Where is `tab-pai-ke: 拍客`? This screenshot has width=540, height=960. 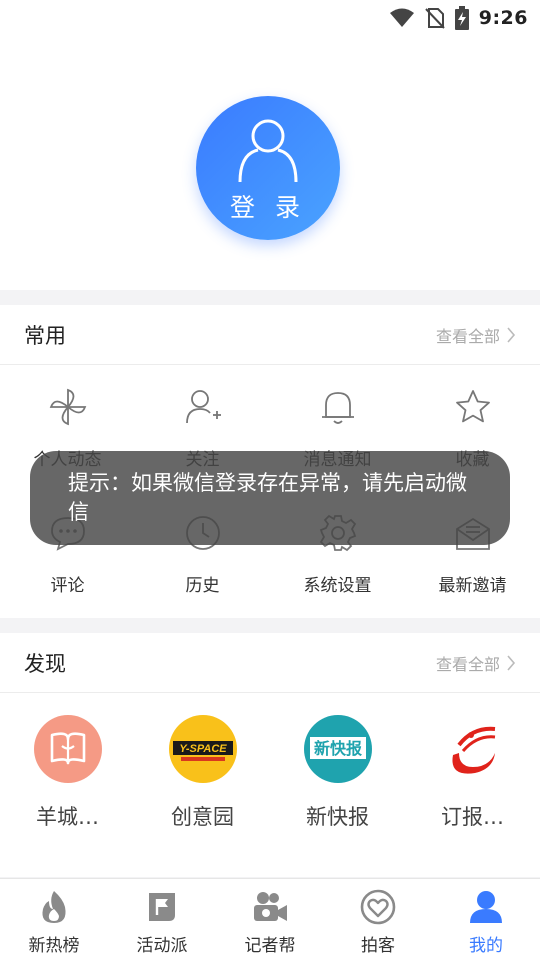 tab-pai-ke: 拍客 is located at coordinates (378, 919).